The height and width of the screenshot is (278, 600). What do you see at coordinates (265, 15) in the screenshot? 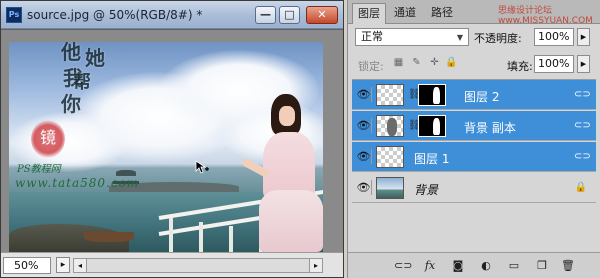
I see `minimize-button: —` at bounding box center [265, 15].